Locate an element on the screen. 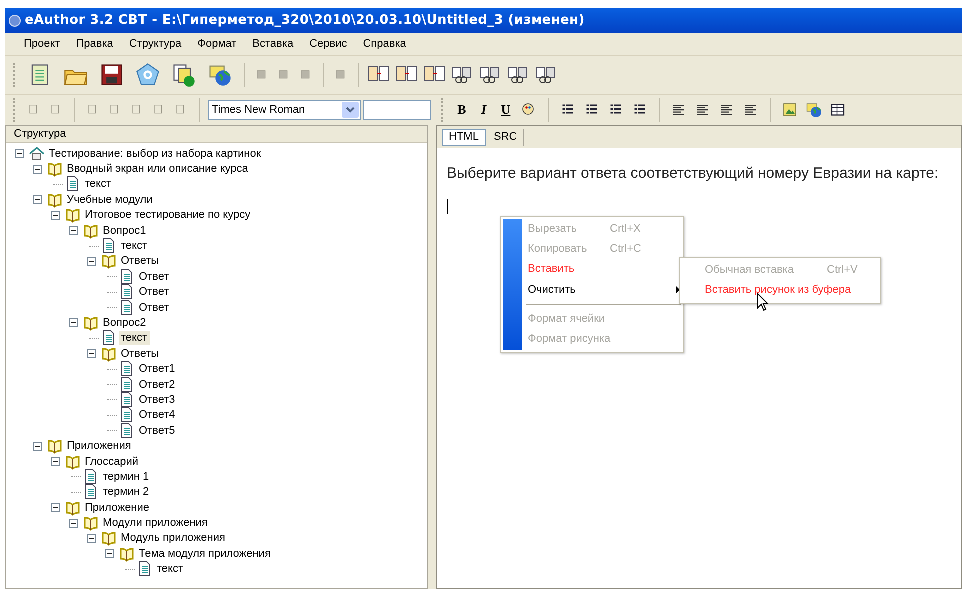 The width and height of the screenshot is (962, 589). tree-item: Учебные модули is located at coordinates (110, 199).